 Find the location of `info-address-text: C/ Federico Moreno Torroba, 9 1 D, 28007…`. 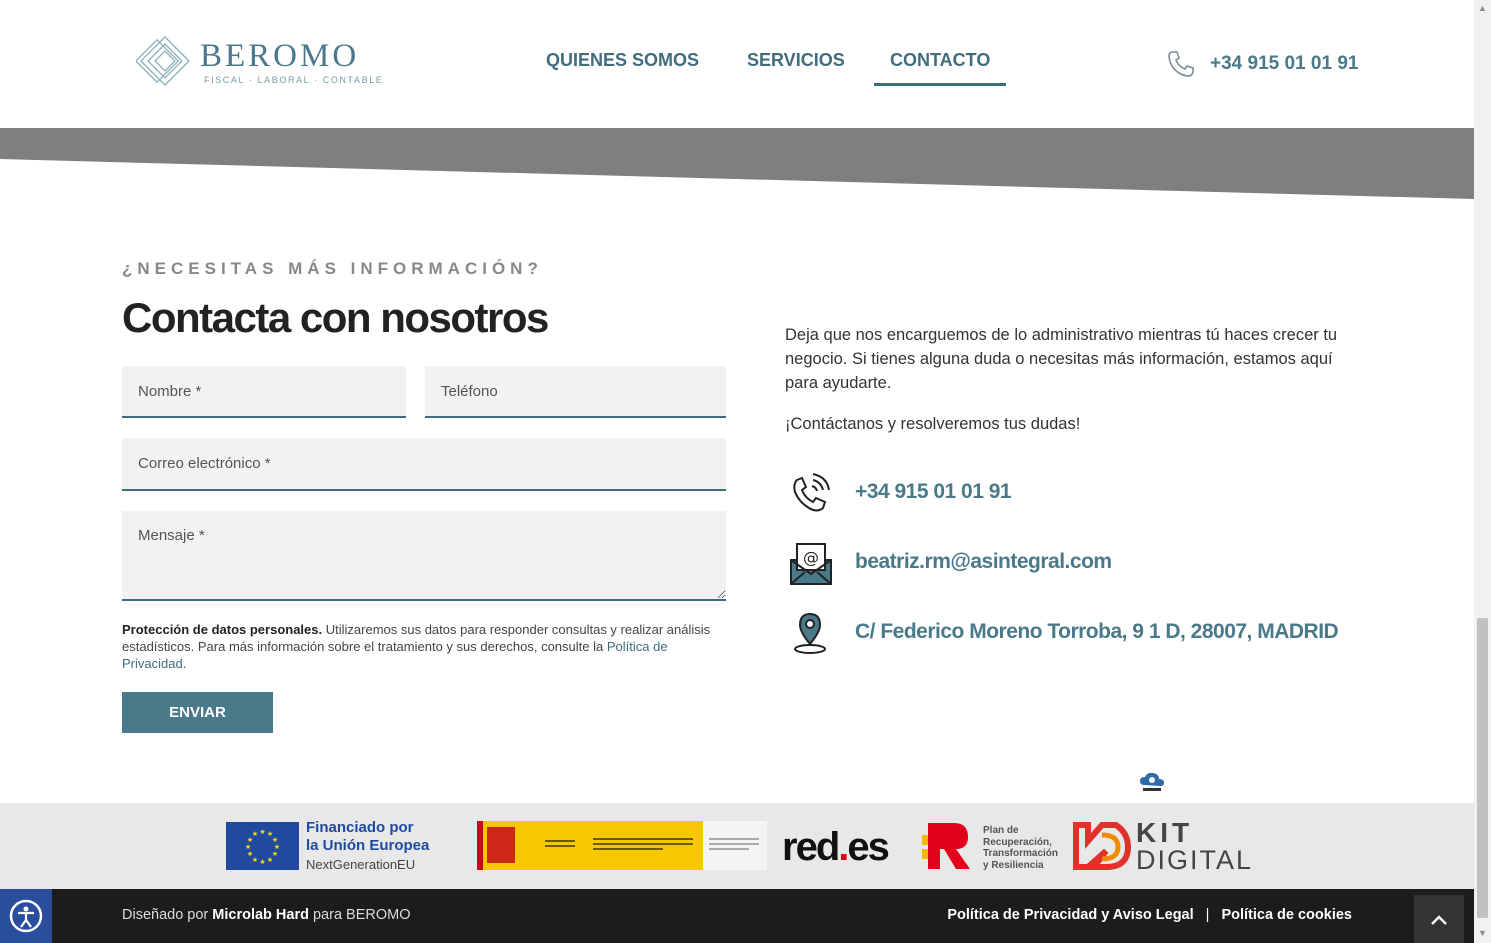

info-address-text: C/ Federico Moreno Torroba, 9 1 D, 28007… is located at coordinates (1097, 631).